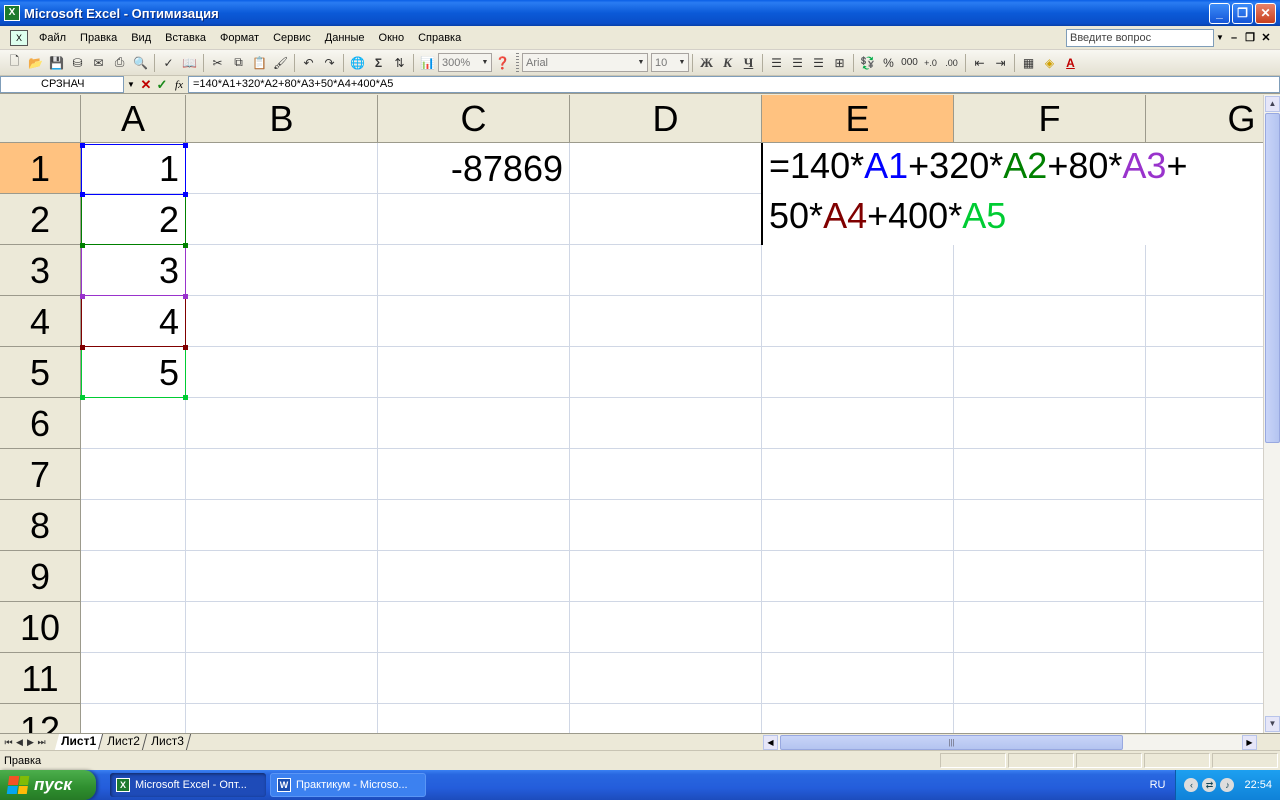 Image resolution: width=1280 pixels, height=800 pixels. I want to click on formula-input: =140*A1+320*A2+80*A3+50*A4+400*A5, so click(734, 84).